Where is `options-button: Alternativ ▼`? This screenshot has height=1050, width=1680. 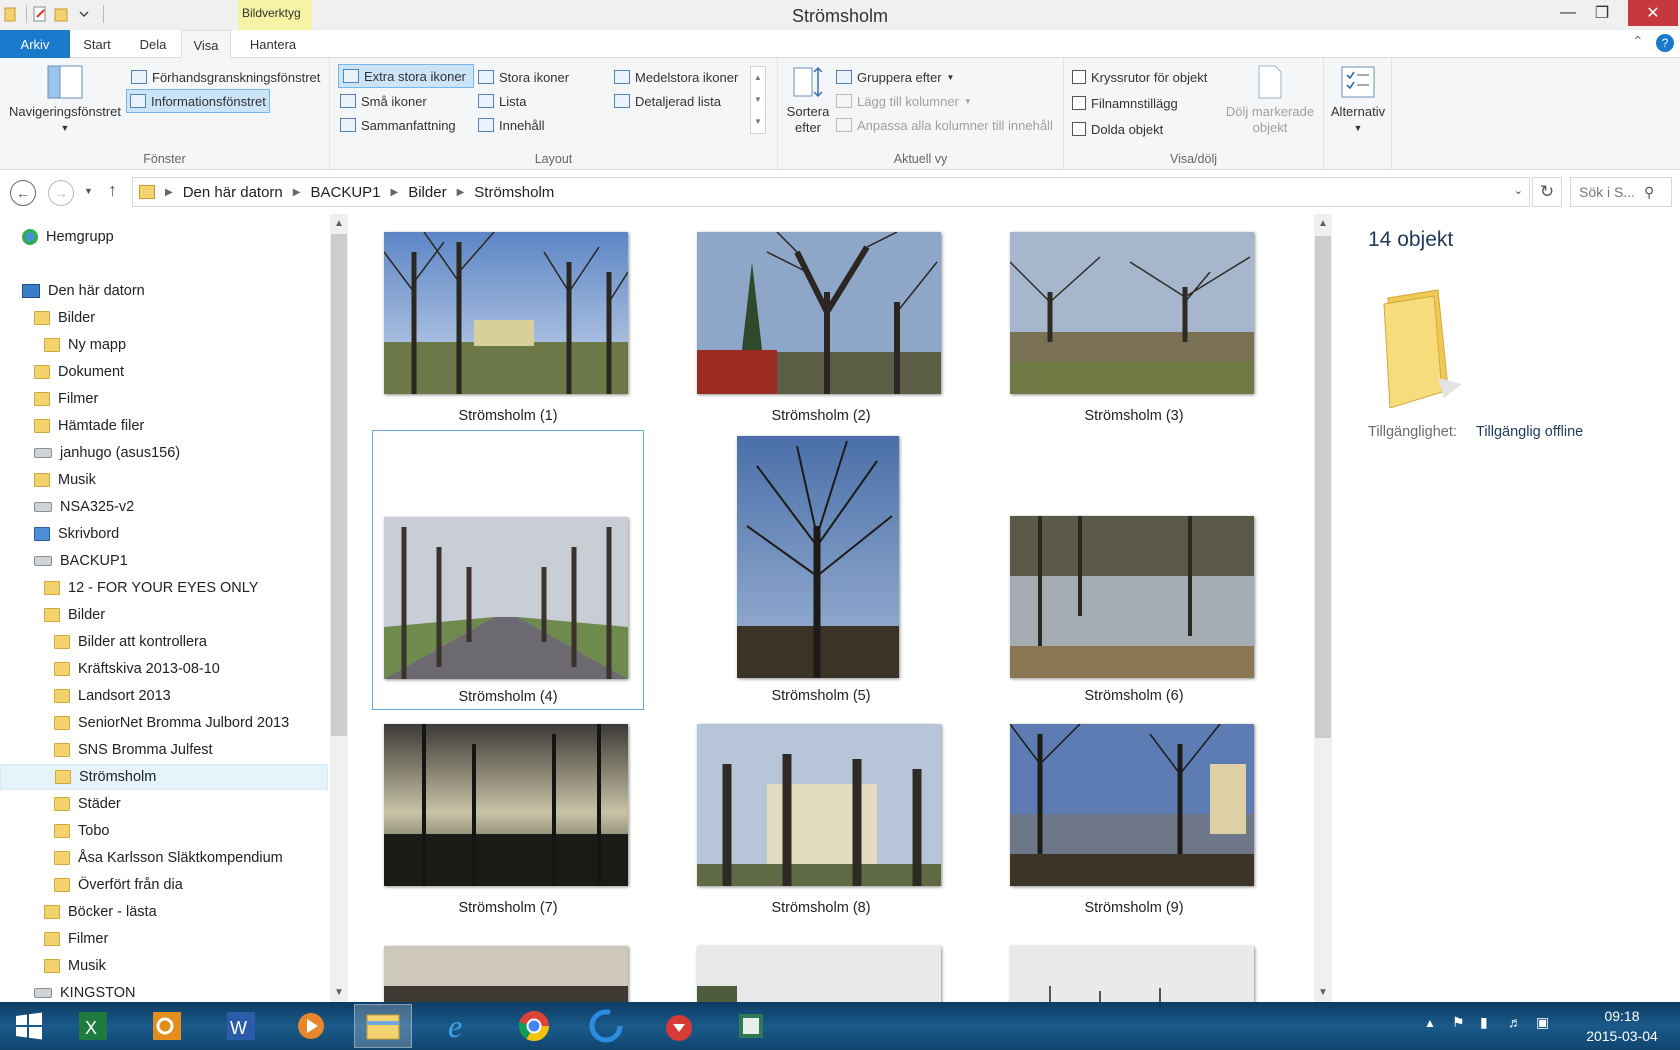 options-button: Alternativ ▼ is located at coordinates (1358, 100).